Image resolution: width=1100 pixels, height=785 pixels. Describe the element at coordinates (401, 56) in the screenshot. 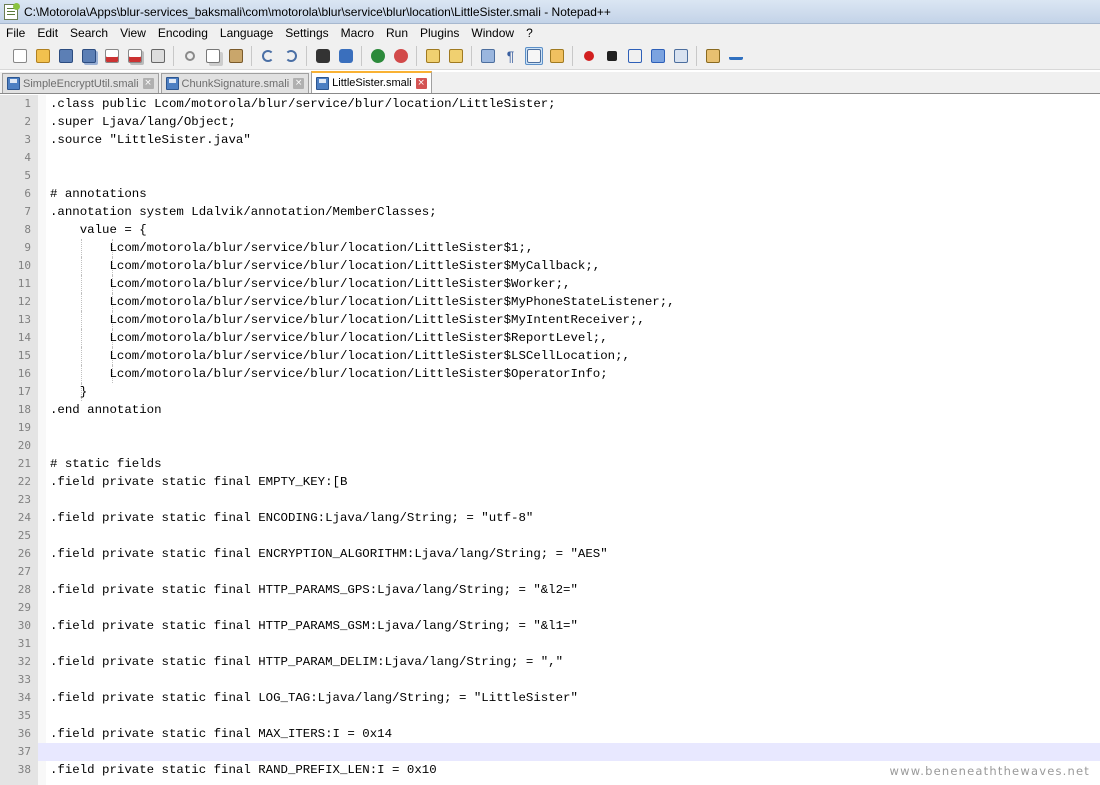

I see `zoom-out-button` at that location.